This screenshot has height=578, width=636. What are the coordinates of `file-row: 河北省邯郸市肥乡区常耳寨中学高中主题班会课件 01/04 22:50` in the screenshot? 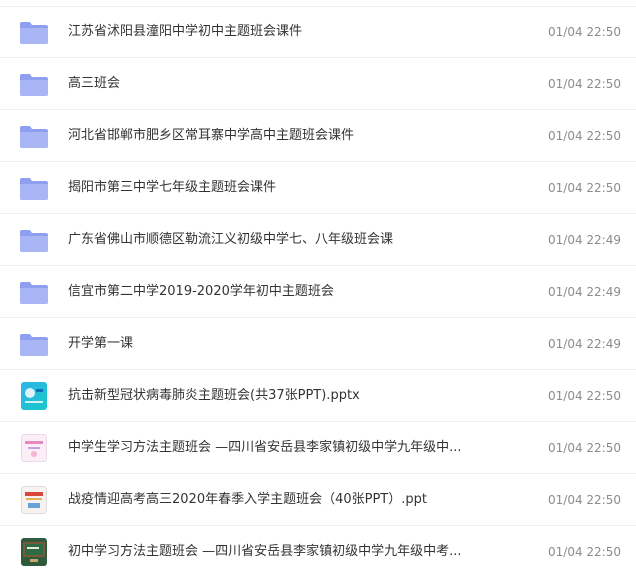 It's located at (318, 136).